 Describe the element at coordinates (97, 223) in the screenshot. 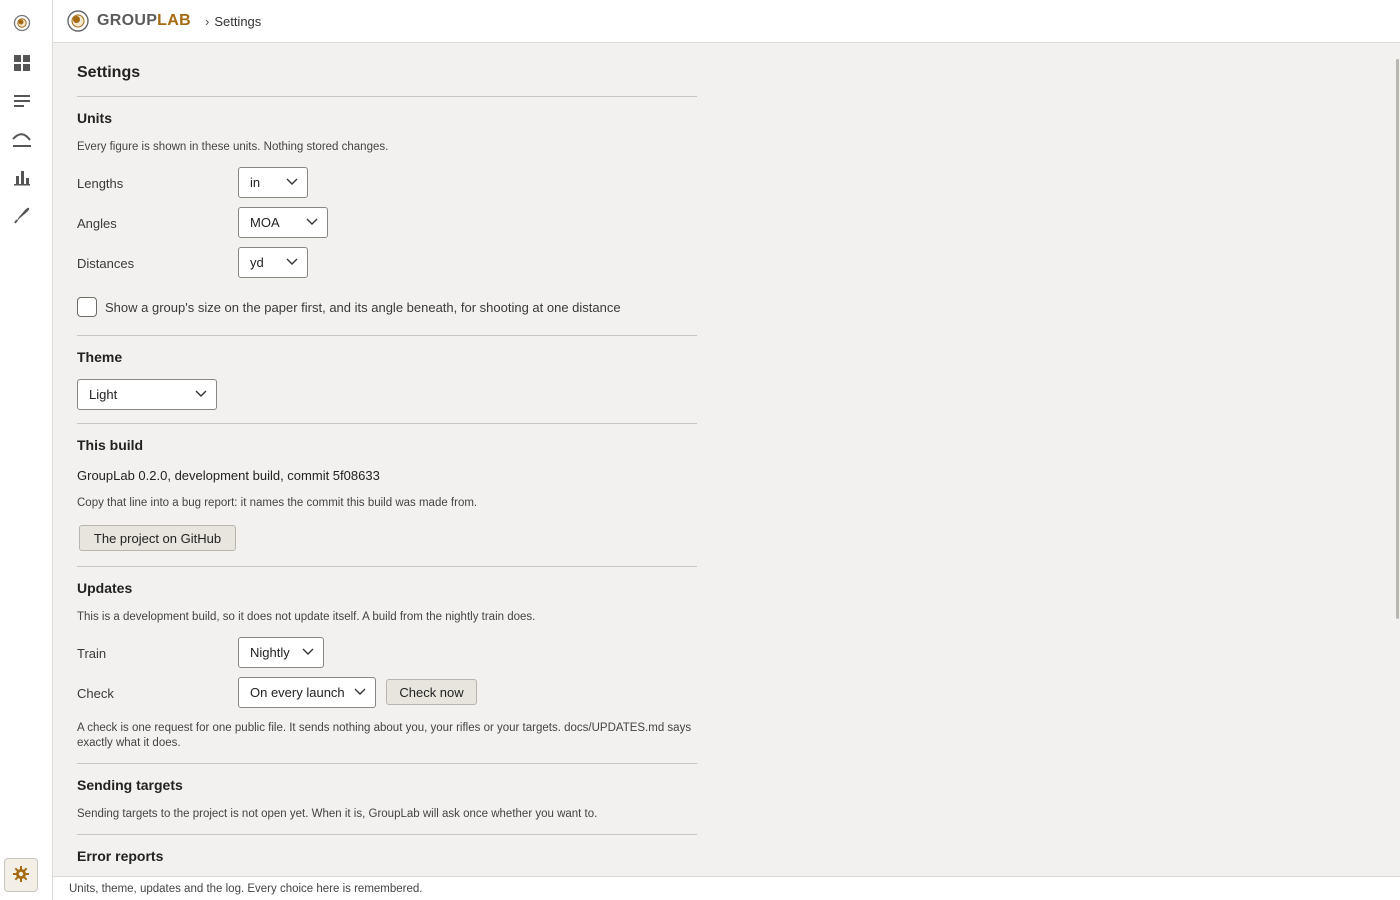

I see `angles-label: Angles` at that location.